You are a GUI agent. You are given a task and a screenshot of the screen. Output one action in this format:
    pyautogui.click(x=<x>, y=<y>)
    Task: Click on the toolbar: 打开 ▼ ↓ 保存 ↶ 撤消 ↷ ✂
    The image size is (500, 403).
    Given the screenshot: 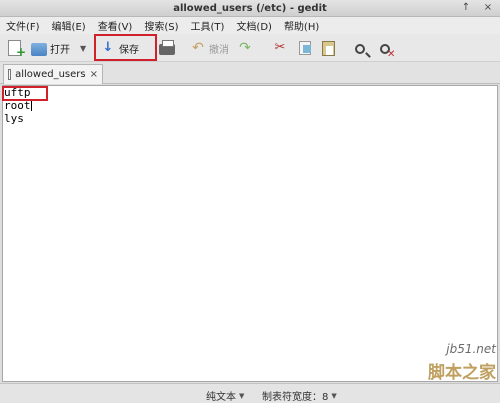 What is the action you would take?
    pyautogui.click(x=250, y=48)
    